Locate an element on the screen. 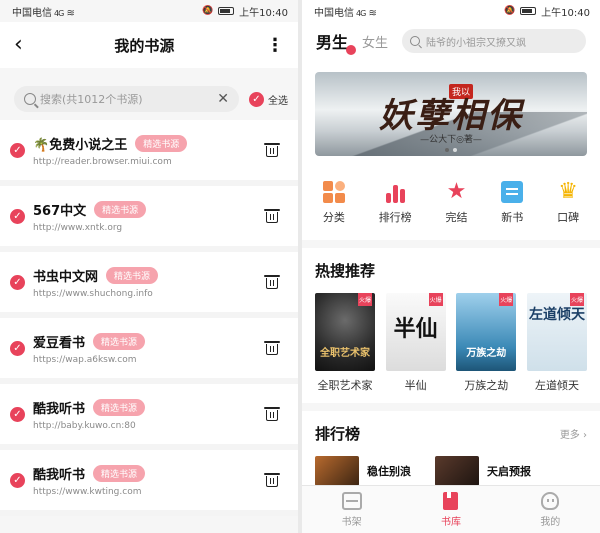 The width and height of the screenshot is (600, 533). source-search-input: 搜索(共1012个书源) ✕ is located at coordinates (126, 99).